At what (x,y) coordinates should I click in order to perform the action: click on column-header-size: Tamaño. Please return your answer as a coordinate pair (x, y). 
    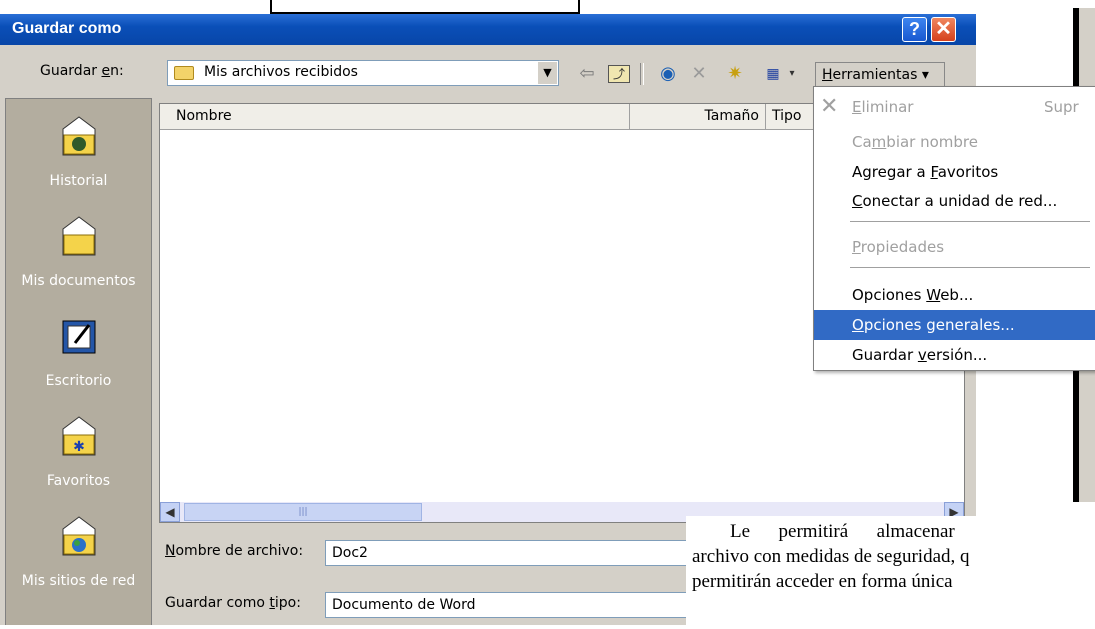
    Looking at the image, I should click on (698, 117).